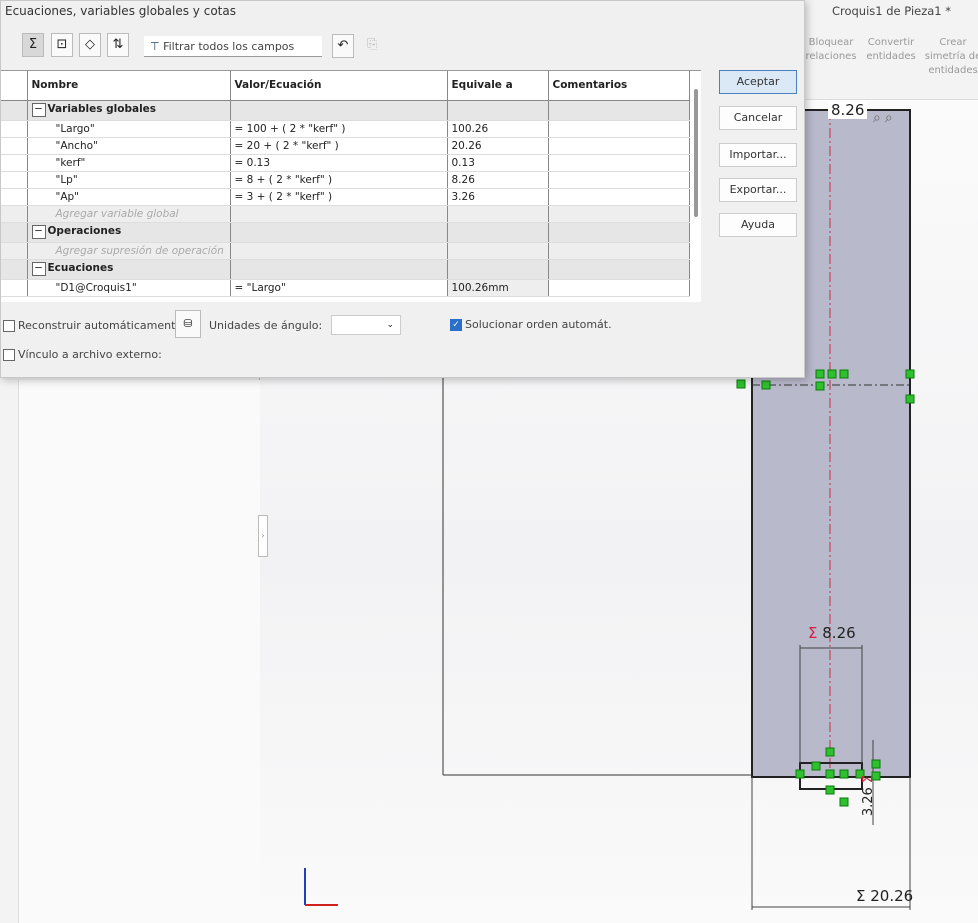 The height and width of the screenshot is (923, 978). Describe the element at coordinates (33, 45) in the screenshot. I see `equation-view-button: Σ` at that location.